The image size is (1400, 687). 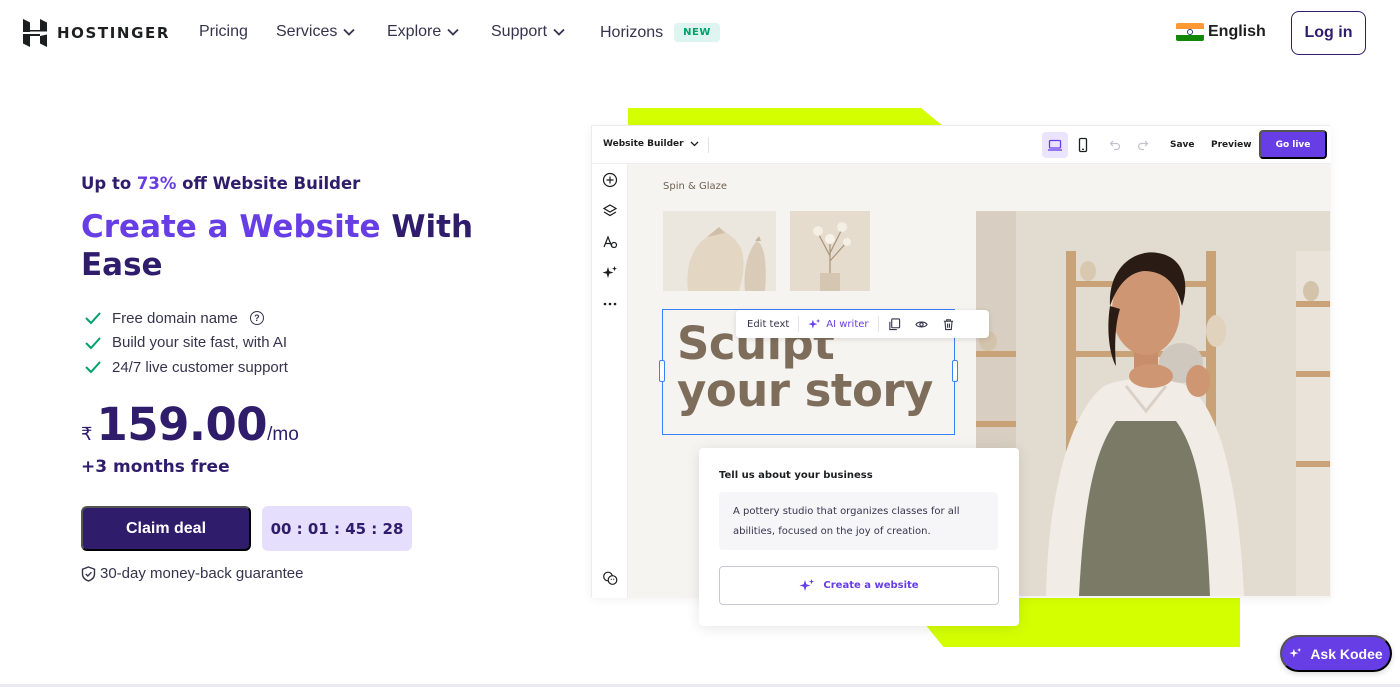 I want to click on ask-kodee-button: Ask Kodee, so click(x=1336, y=653).